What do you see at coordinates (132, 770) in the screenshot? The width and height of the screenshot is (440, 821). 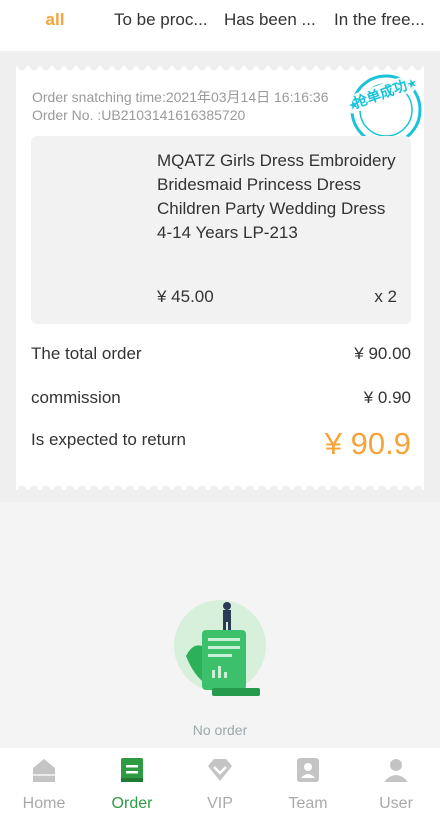 I see `order-icon` at bounding box center [132, 770].